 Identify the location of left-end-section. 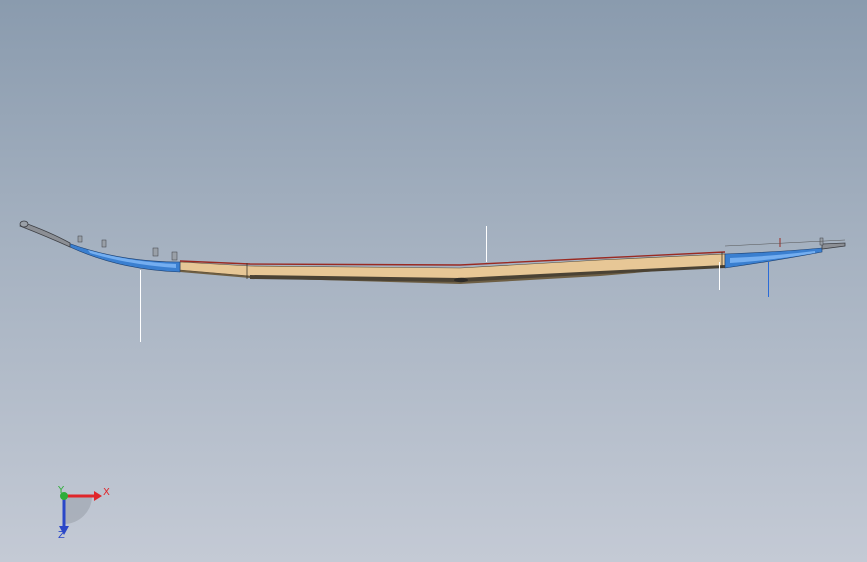
(124, 257).